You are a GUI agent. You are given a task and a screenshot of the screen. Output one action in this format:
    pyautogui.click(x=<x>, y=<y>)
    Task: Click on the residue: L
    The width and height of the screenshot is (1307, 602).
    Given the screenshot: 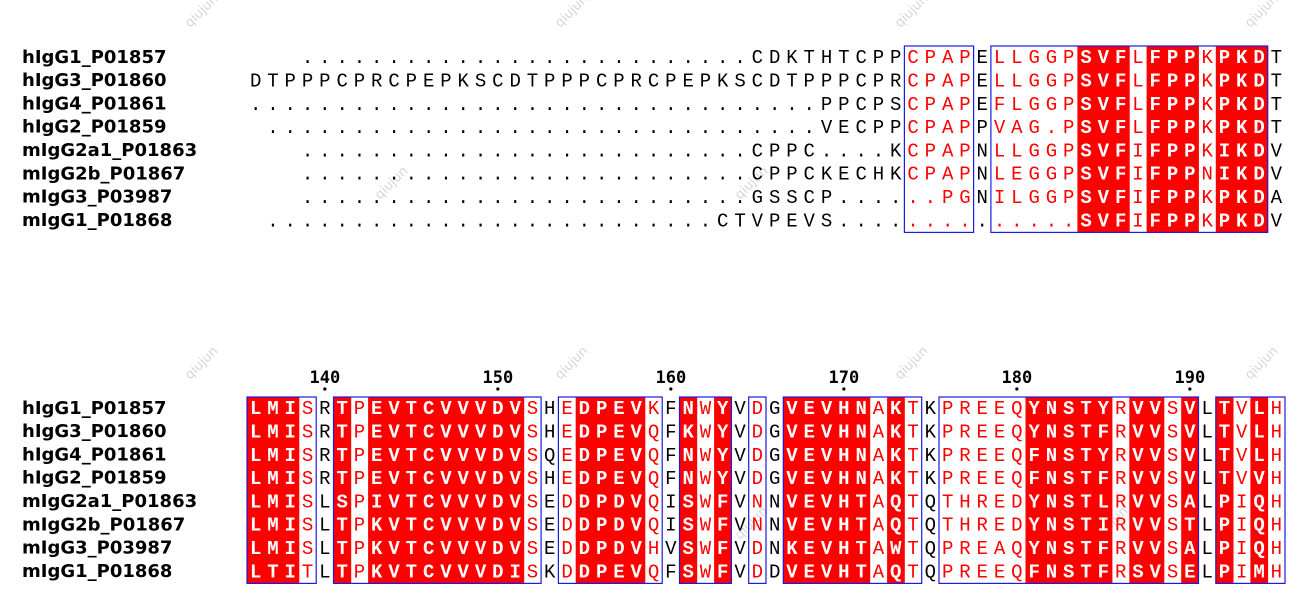 What is the action you would take?
    pyautogui.click(x=1206, y=572)
    